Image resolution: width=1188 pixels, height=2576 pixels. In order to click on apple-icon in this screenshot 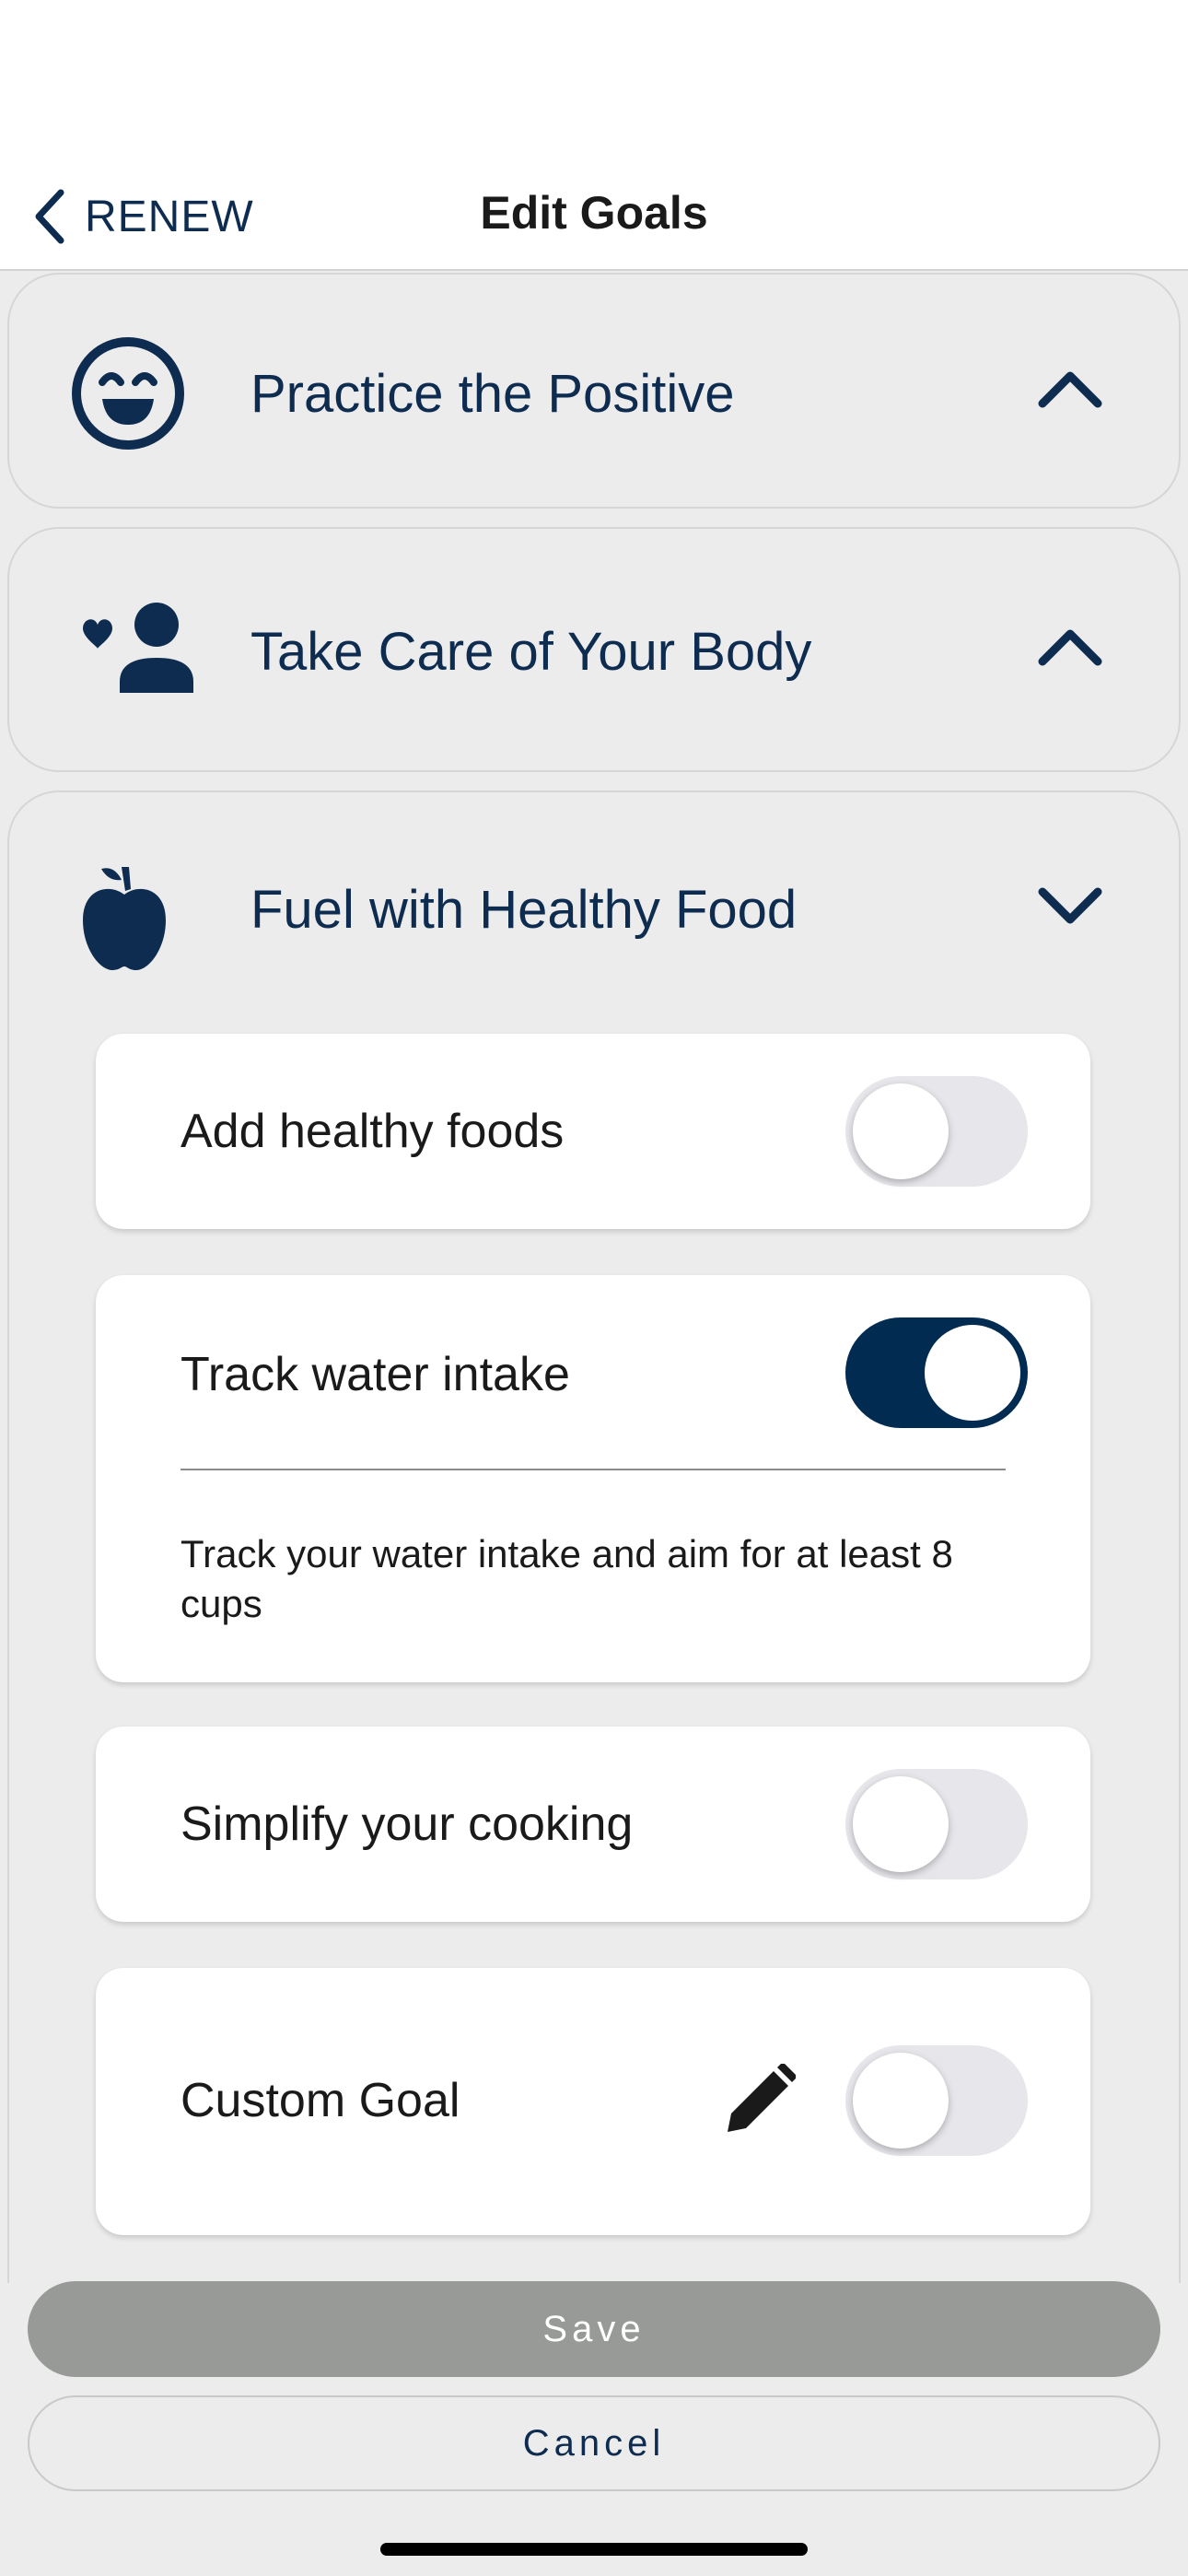, I will do `click(124, 917)`.